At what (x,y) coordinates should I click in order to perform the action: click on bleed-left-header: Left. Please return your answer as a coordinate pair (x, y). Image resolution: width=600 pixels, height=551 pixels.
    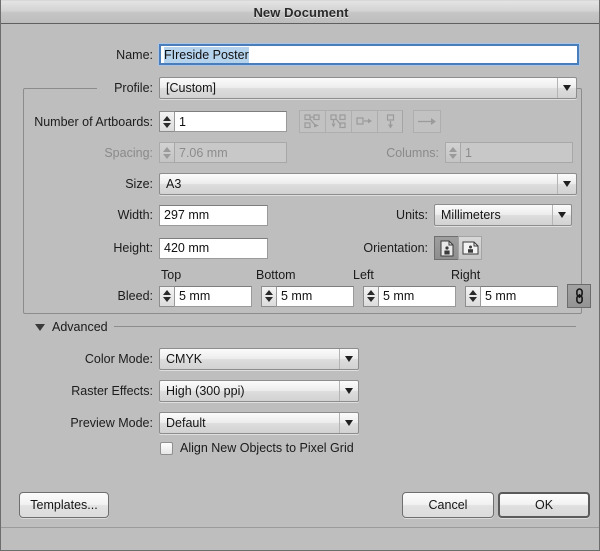
    Looking at the image, I should click on (363, 275).